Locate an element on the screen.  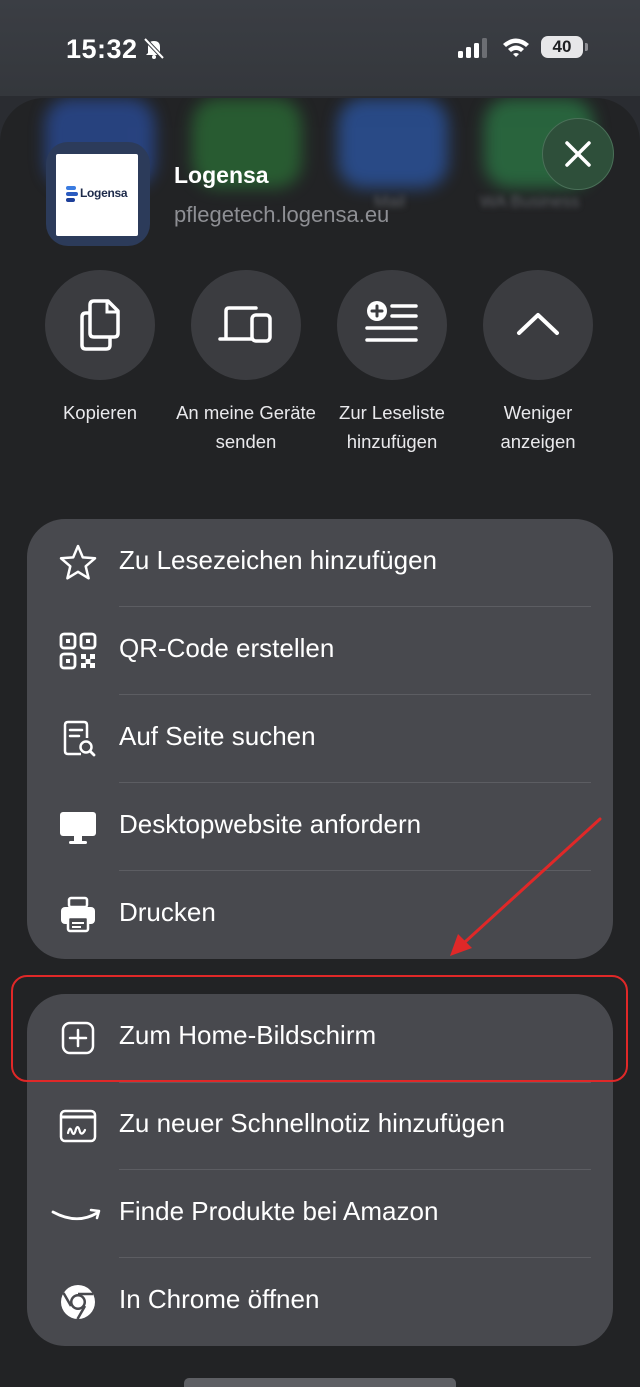
menu-item-add-quick-note: Zu neuer Schnellnotiz hinzufügen is located at coordinates (320, 1126).